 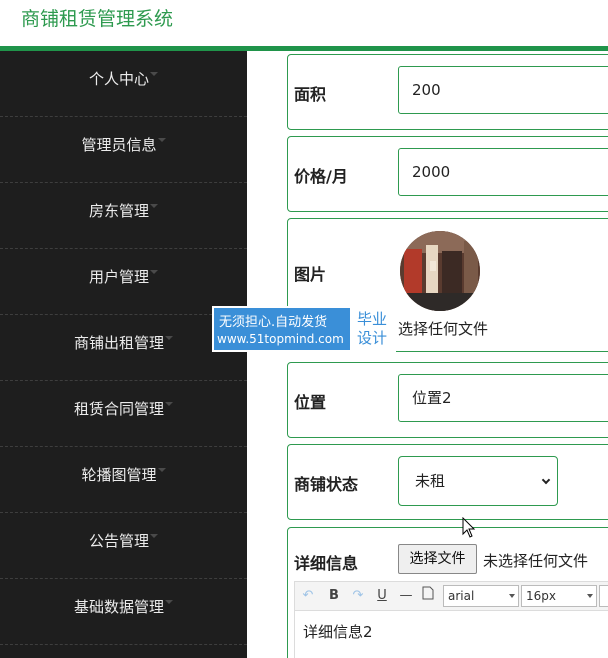 What do you see at coordinates (503, 172) in the screenshot?
I see `price-input: 2000` at bounding box center [503, 172].